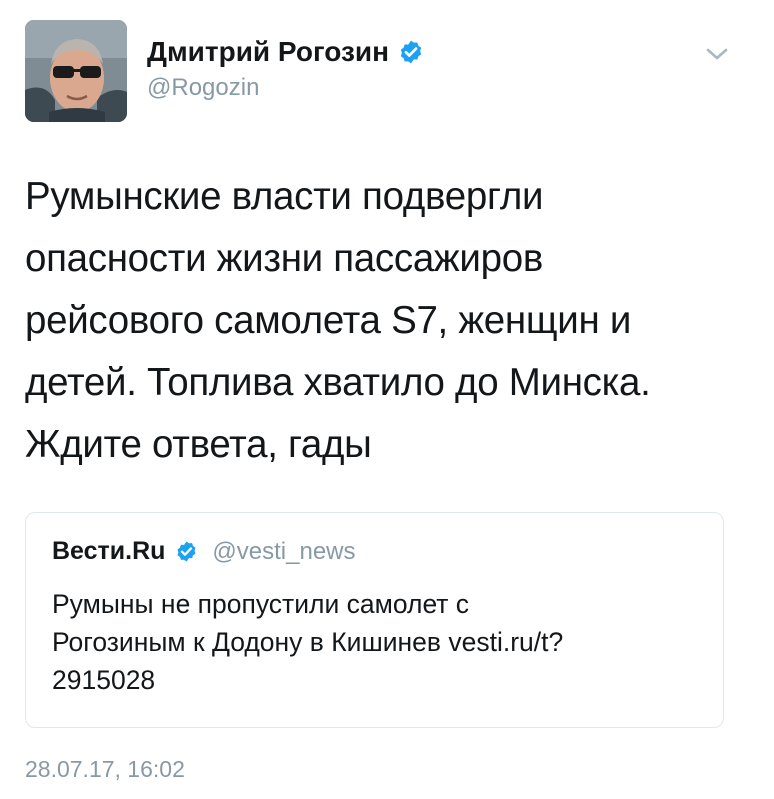  I want to click on quoted-tweet-header: Вести.Ru @vesti_news, so click(204, 551).